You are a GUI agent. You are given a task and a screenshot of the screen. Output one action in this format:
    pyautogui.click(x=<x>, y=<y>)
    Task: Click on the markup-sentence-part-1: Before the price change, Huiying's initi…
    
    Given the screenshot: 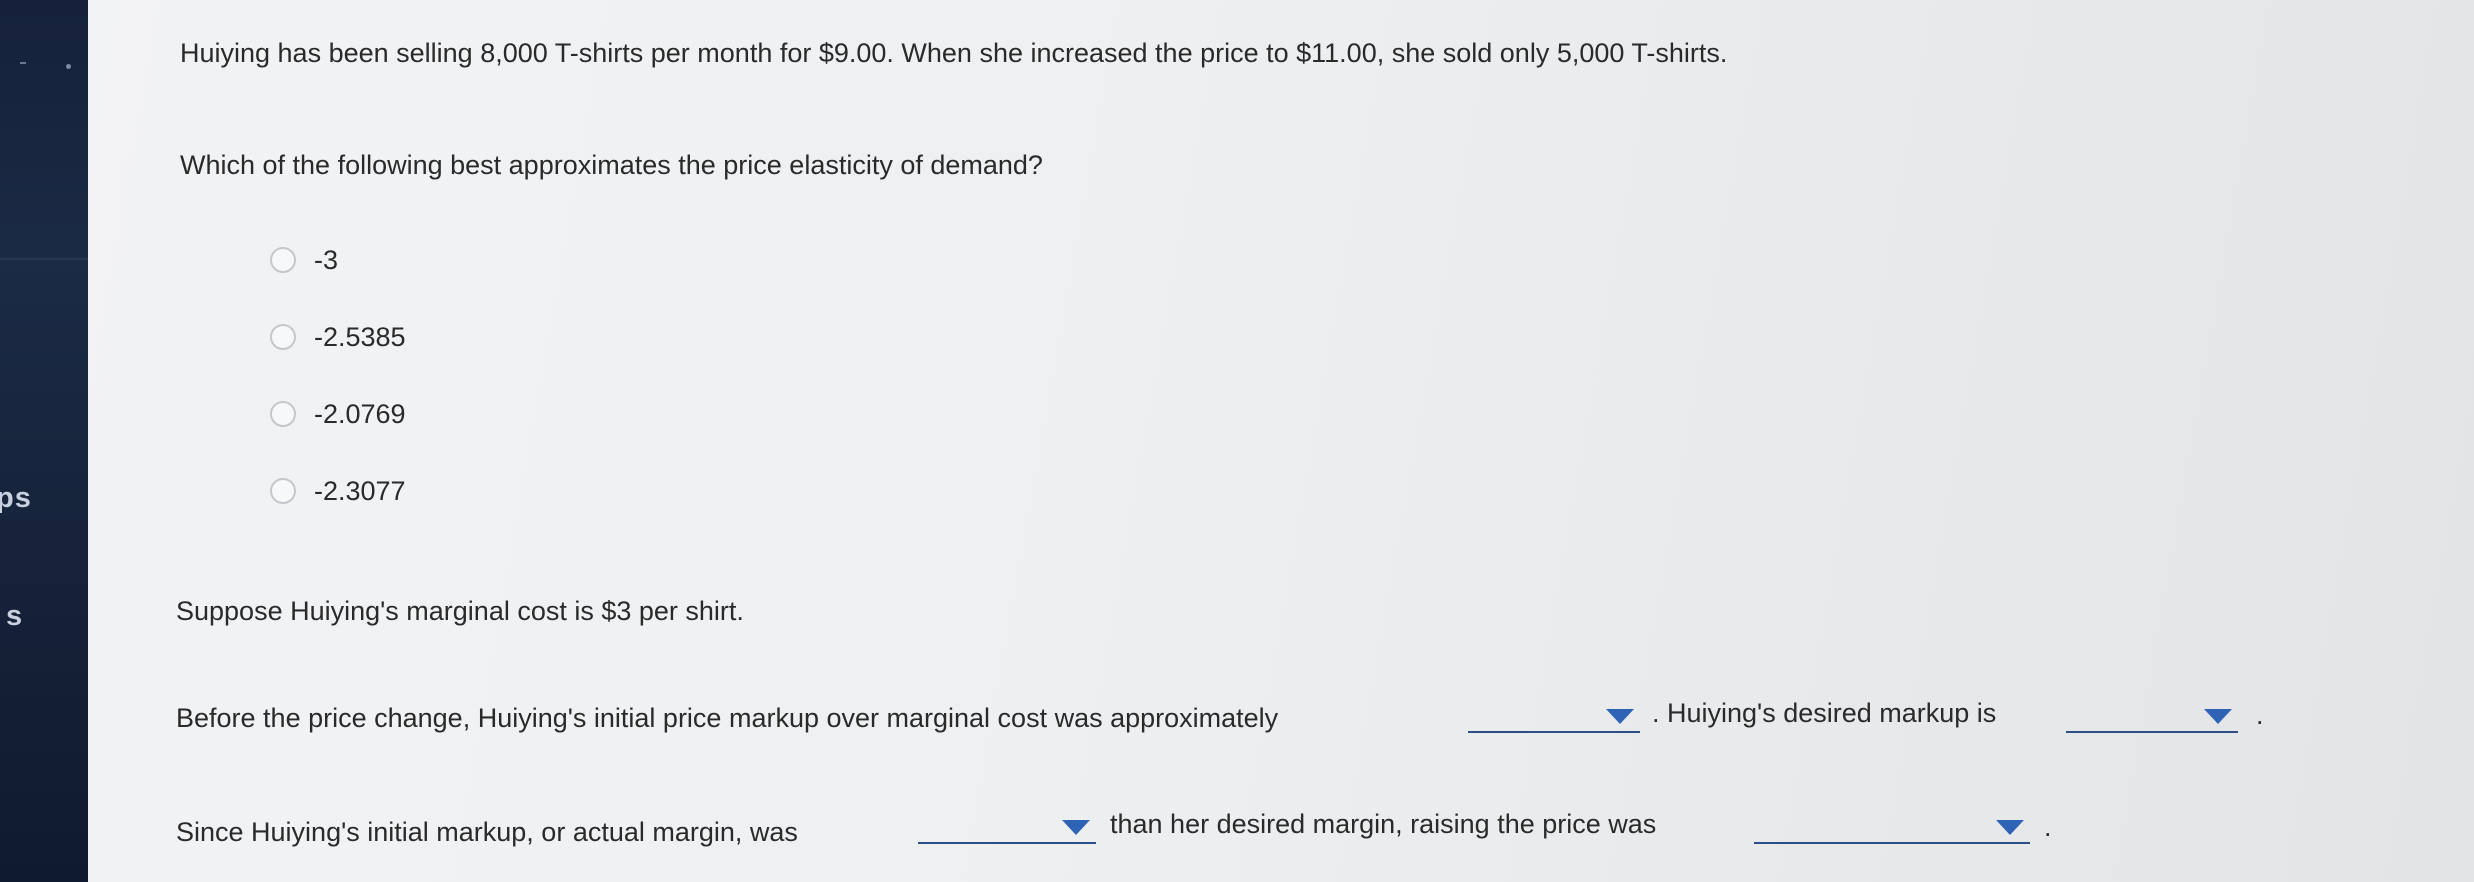 What is the action you would take?
    pyautogui.click(x=727, y=718)
    